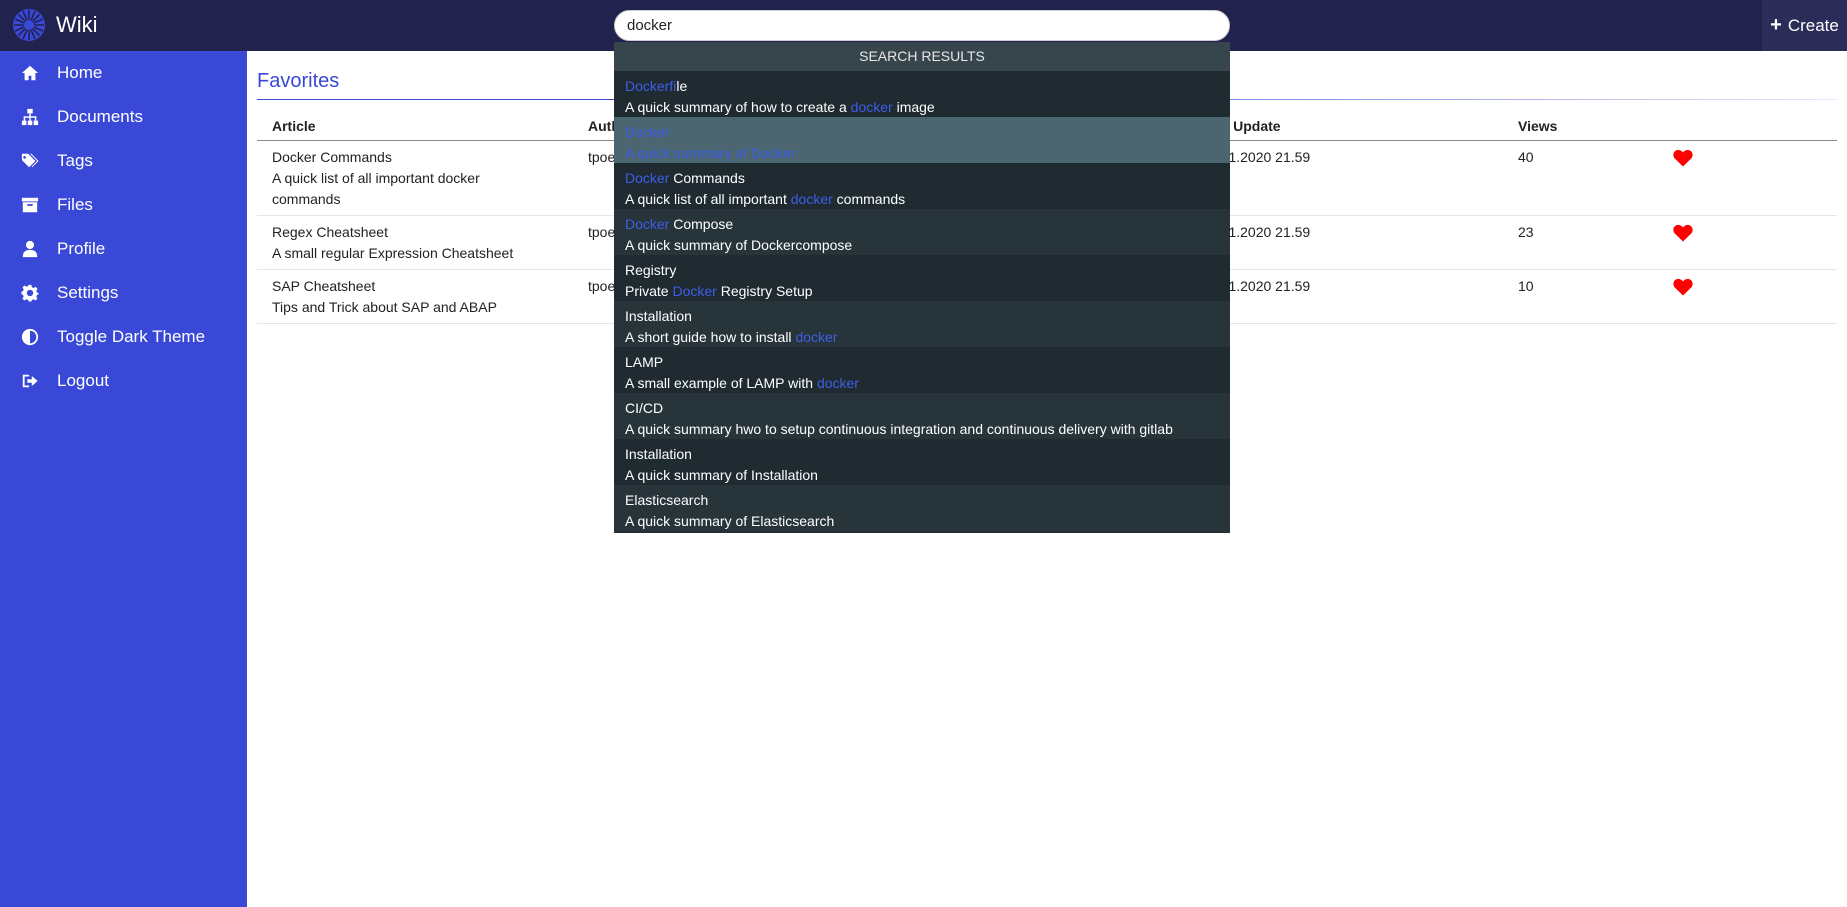 The width and height of the screenshot is (1847, 907). I want to click on search-result-title: Elasticsearch, so click(922, 500).